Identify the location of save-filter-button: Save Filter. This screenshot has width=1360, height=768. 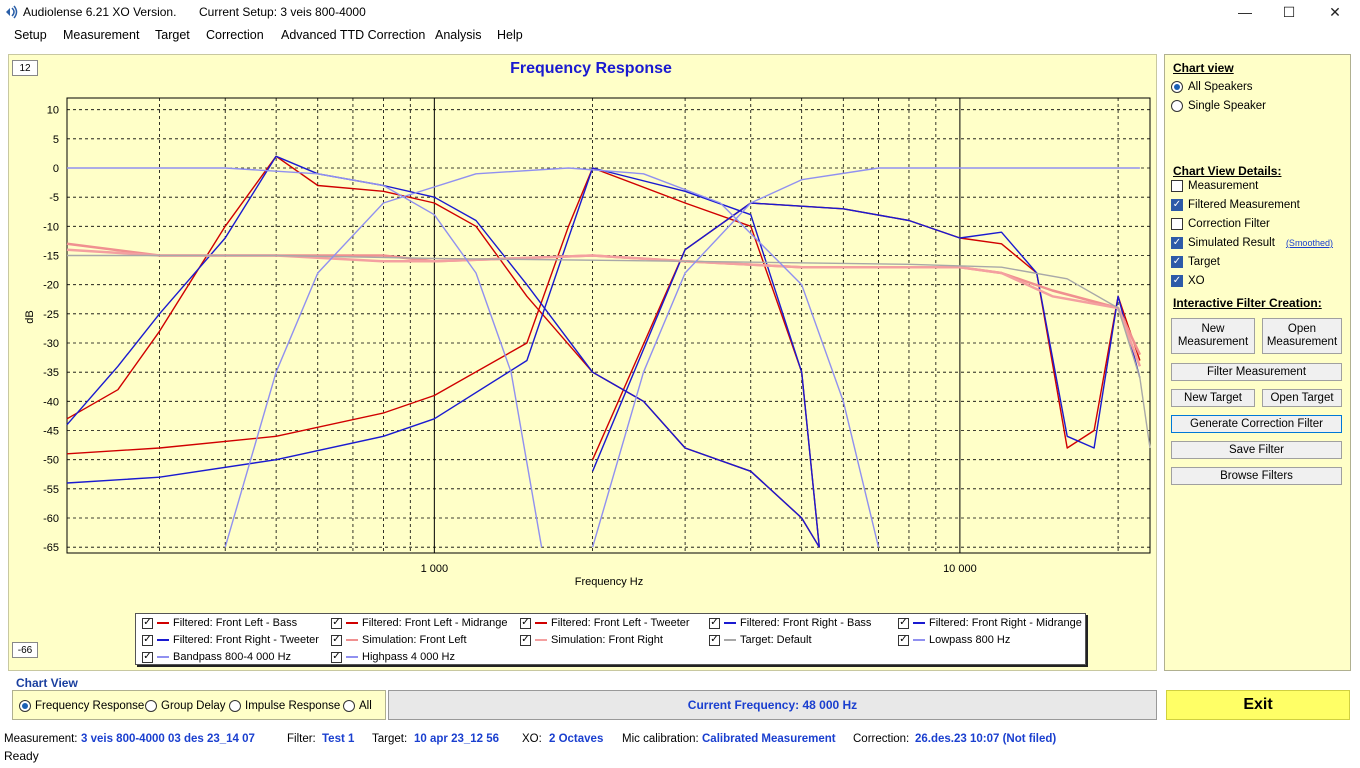
(1256, 450).